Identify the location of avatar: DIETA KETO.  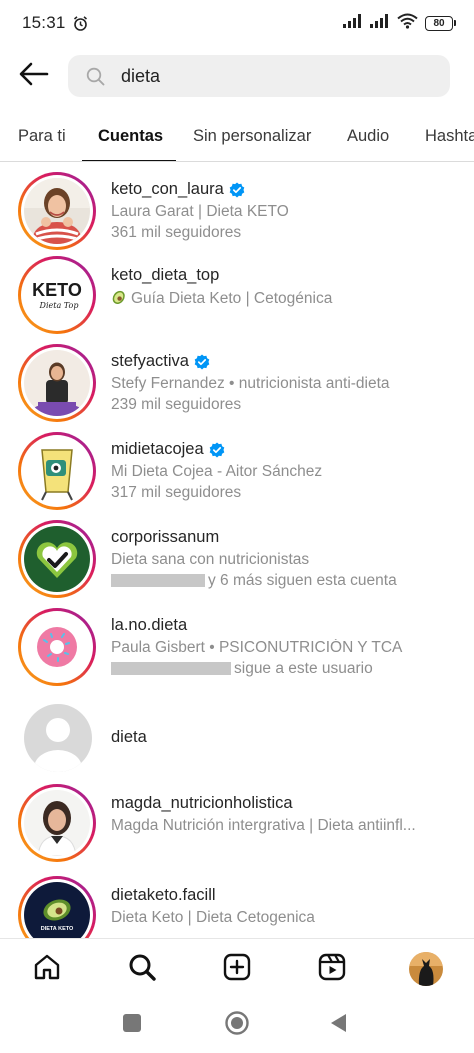
(57, 910).